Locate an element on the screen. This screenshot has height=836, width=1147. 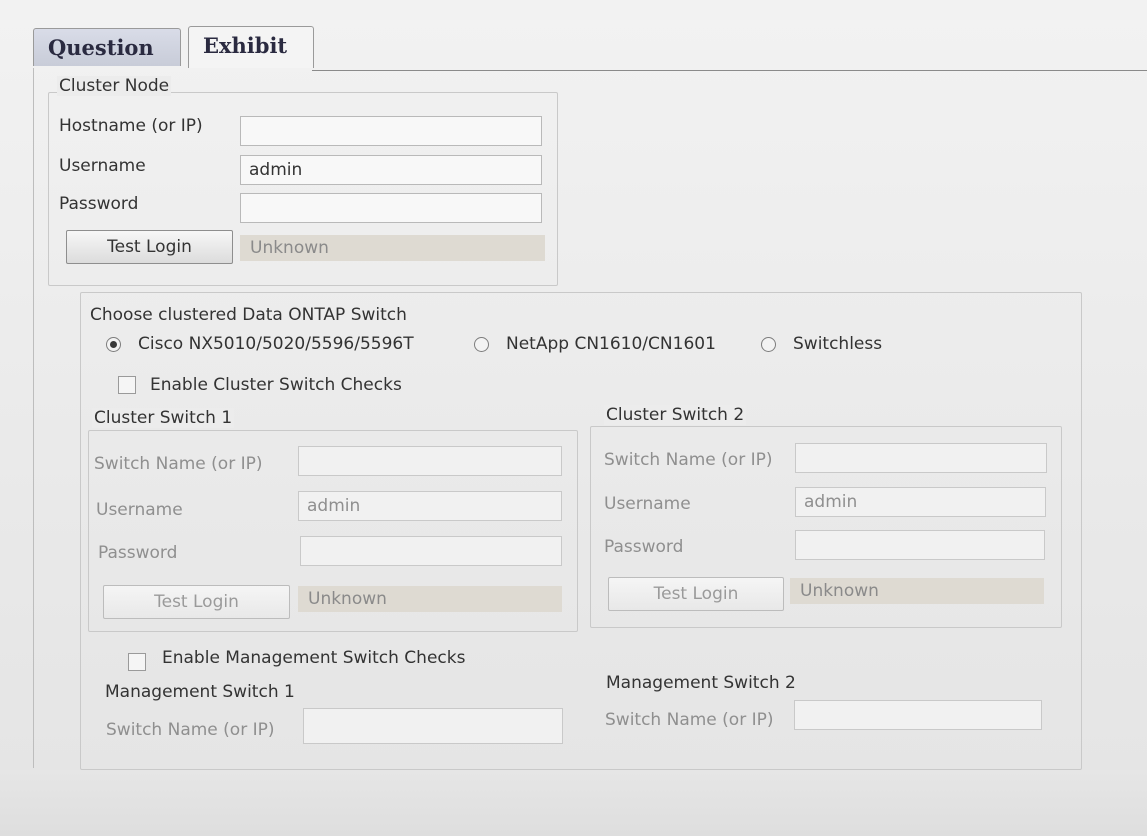
password-input is located at coordinates (391, 208).